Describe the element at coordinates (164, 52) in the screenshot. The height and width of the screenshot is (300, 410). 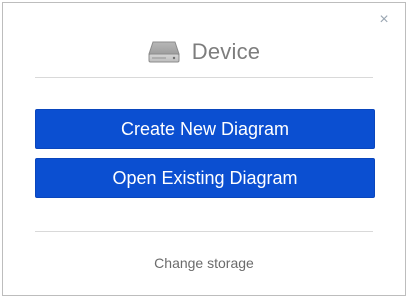
I see `hard-drive-icon` at that location.